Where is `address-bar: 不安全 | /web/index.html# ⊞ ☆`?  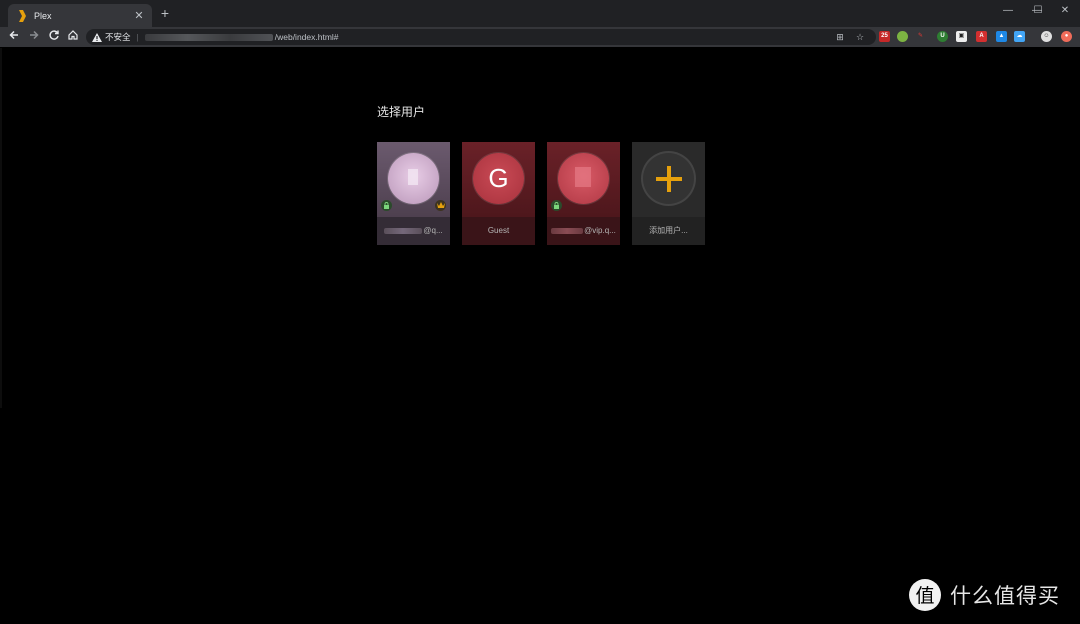
address-bar: 不安全 | /web/index.html# ⊞ ☆ is located at coordinates (481, 37).